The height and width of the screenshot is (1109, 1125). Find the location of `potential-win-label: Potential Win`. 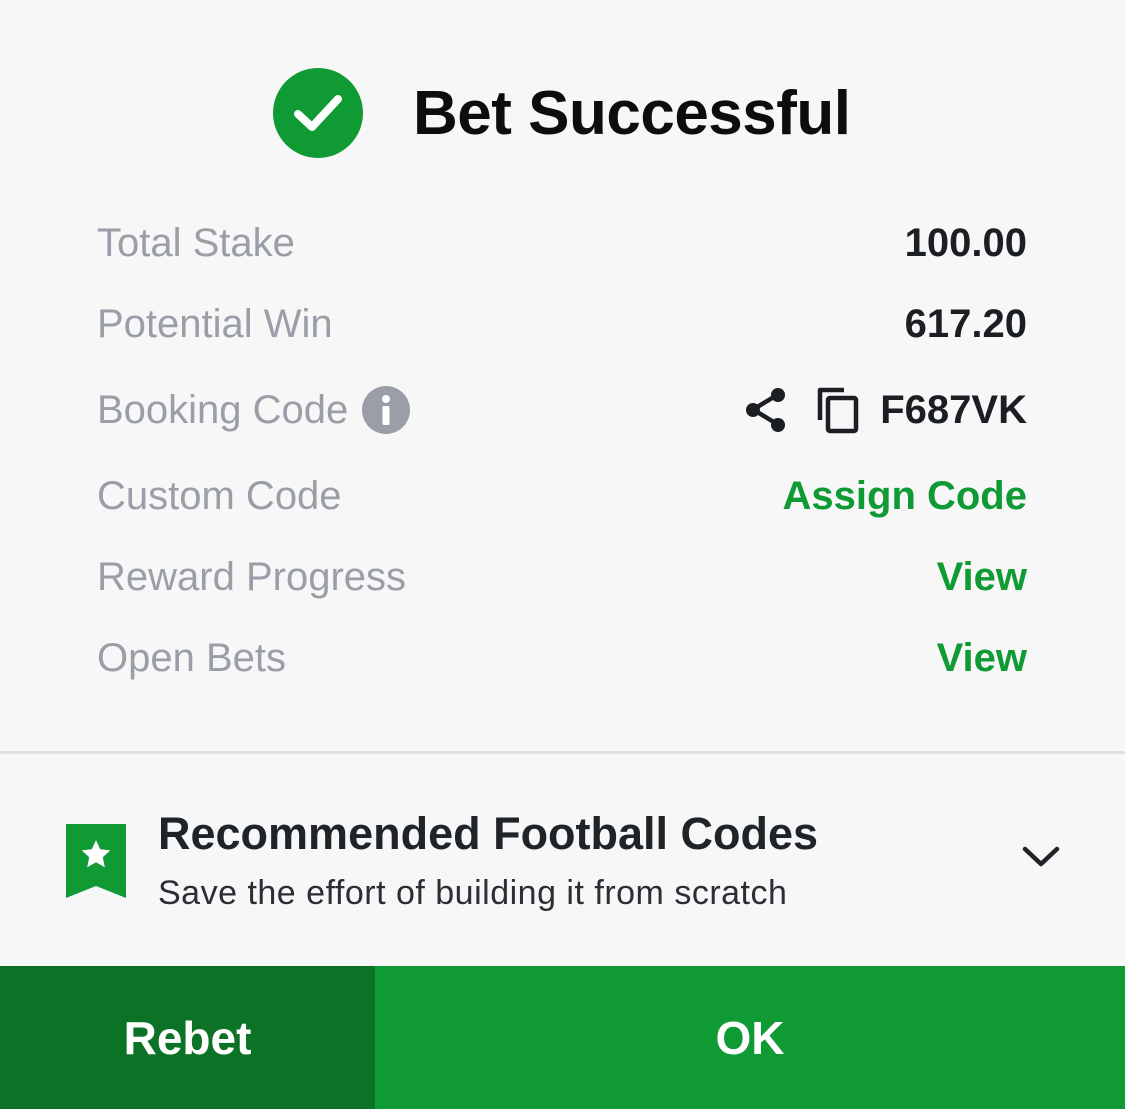

potential-win-label: Potential Win is located at coordinates (215, 323).